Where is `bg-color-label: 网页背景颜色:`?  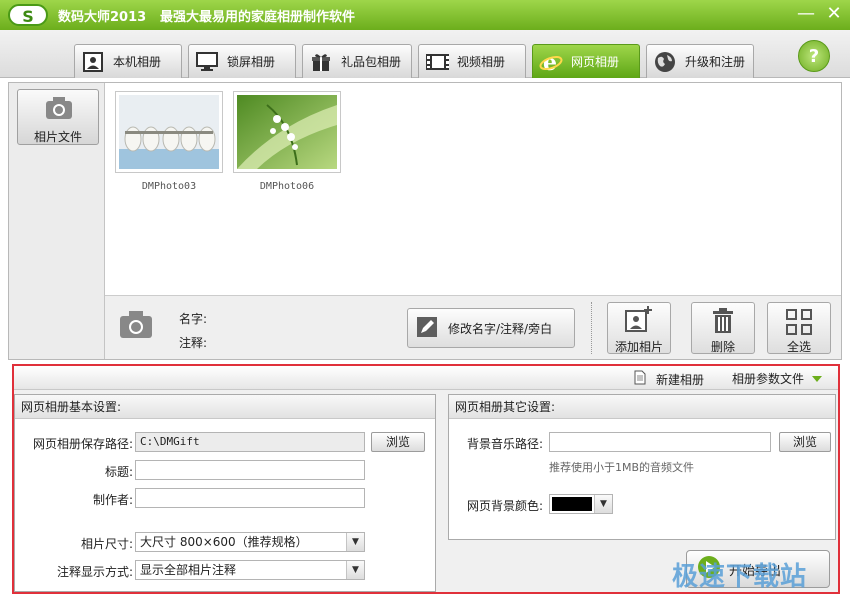
bg-color-label: 网页背景颜色: is located at coordinates (504, 506).